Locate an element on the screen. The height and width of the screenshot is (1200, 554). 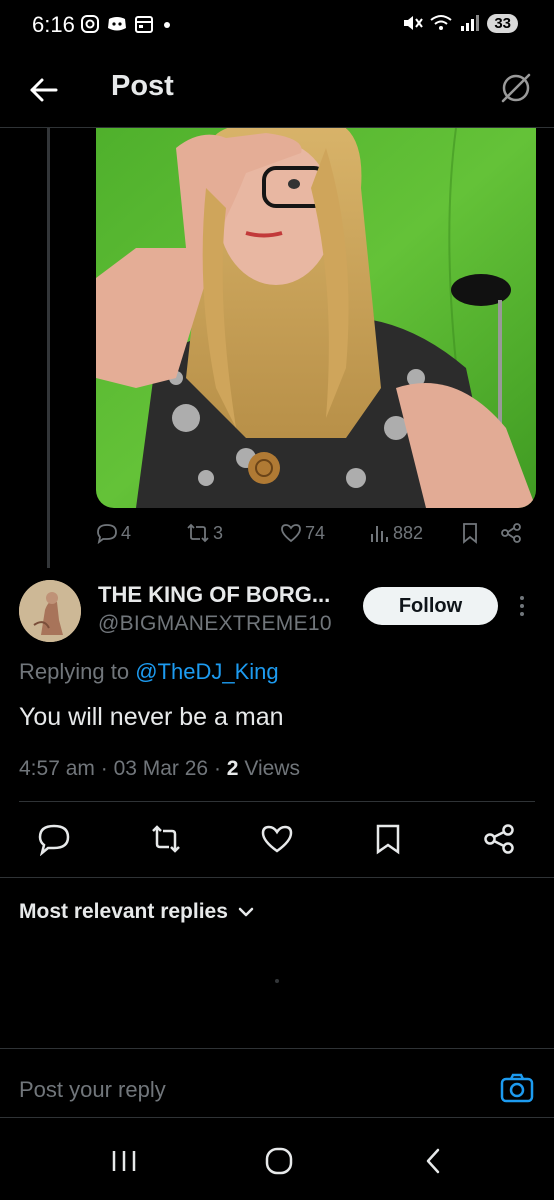
post-date: 03 Mar 26 is located at coordinates (161, 768).